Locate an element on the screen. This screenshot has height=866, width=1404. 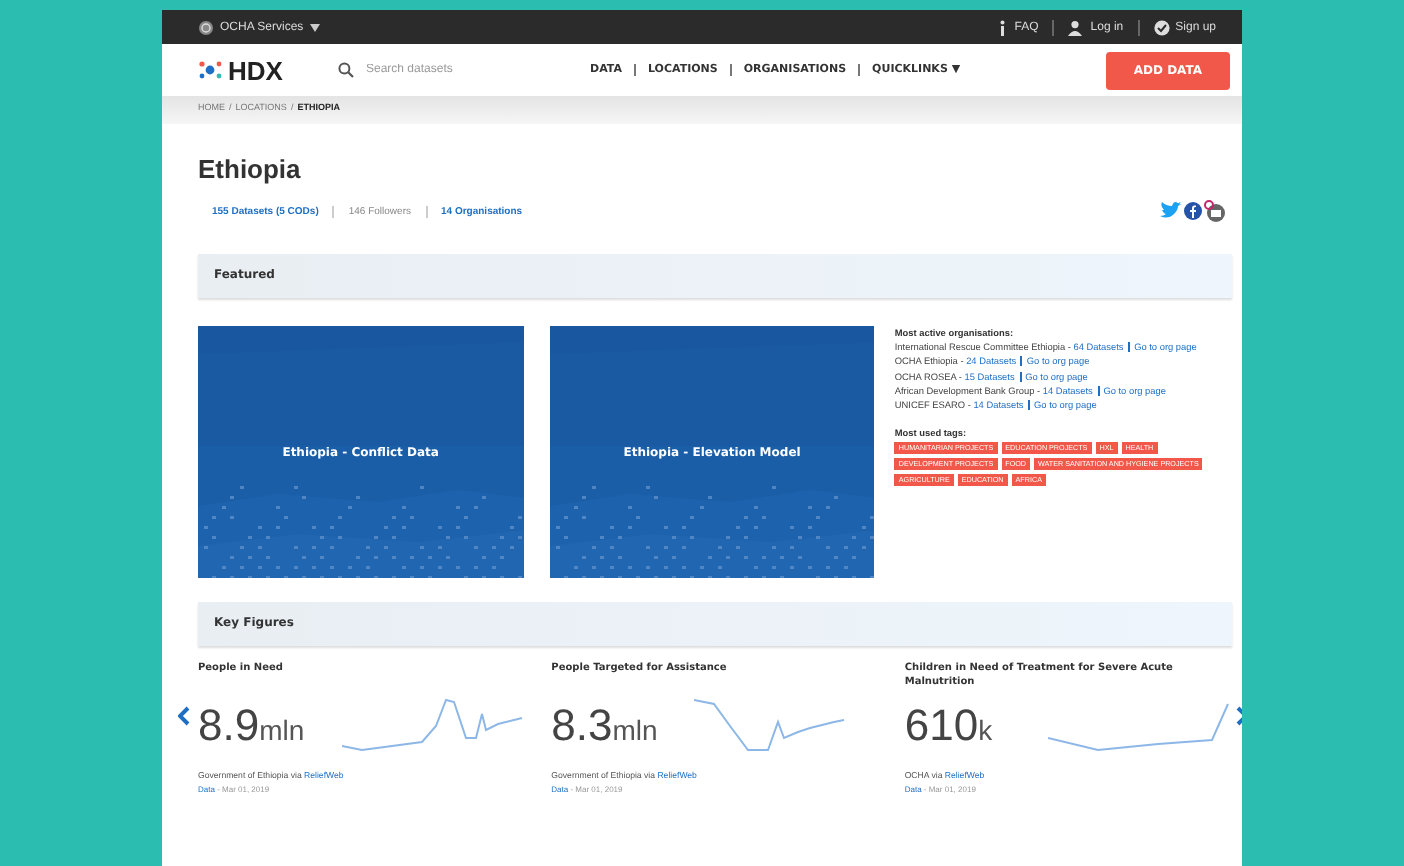
figure-value: 8.9mln is located at coordinates (251, 726).